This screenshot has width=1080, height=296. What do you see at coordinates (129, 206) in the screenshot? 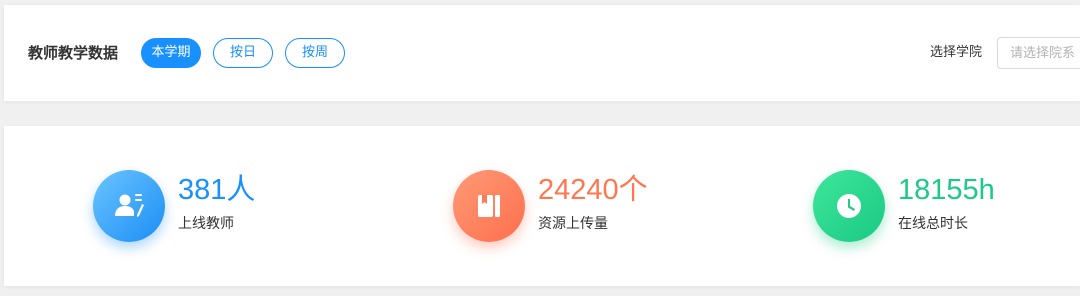
I see `teacher-icon` at bounding box center [129, 206].